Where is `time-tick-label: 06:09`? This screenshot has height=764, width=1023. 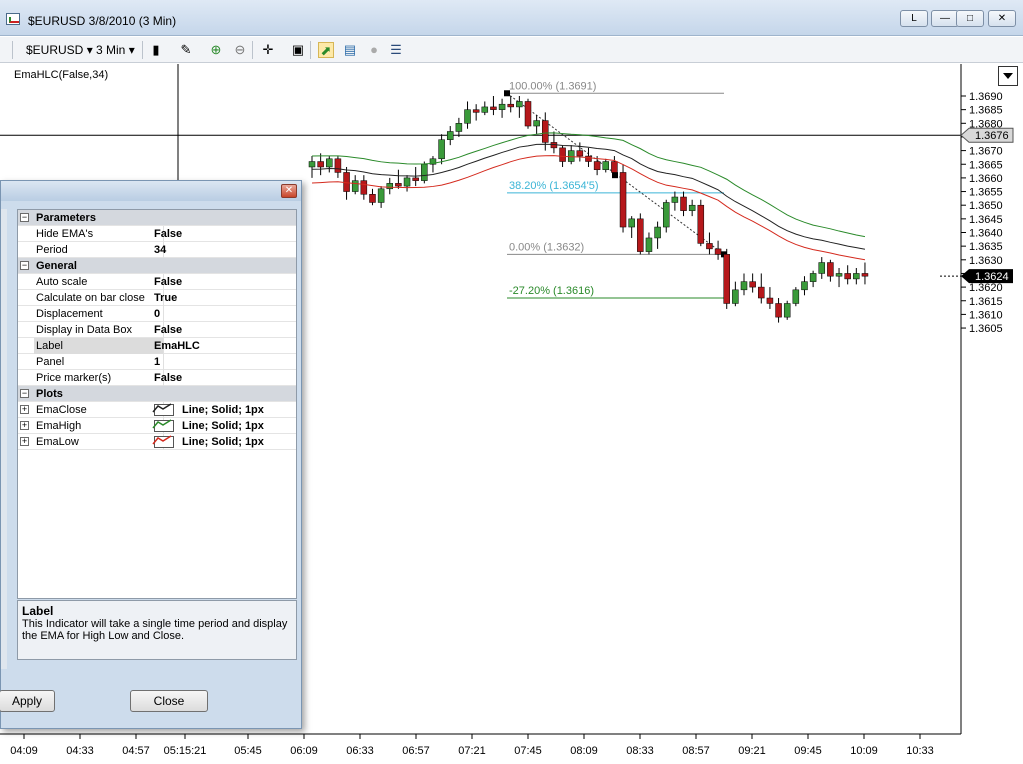 time-tick-label: 06:09 is located at coordinates (304, 751).